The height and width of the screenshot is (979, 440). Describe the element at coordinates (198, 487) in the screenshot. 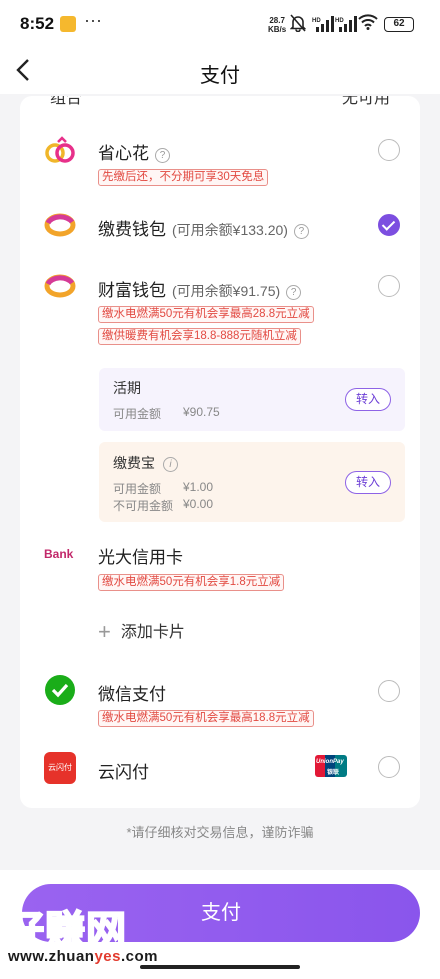

I see `available-amount: ¥1.00` at that location.